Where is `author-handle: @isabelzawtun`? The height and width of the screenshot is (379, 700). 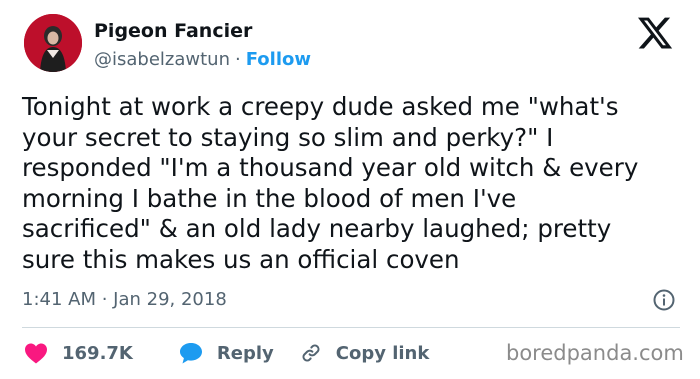 author-handle: @isabelzawtun is located at coordinates (162, 59).